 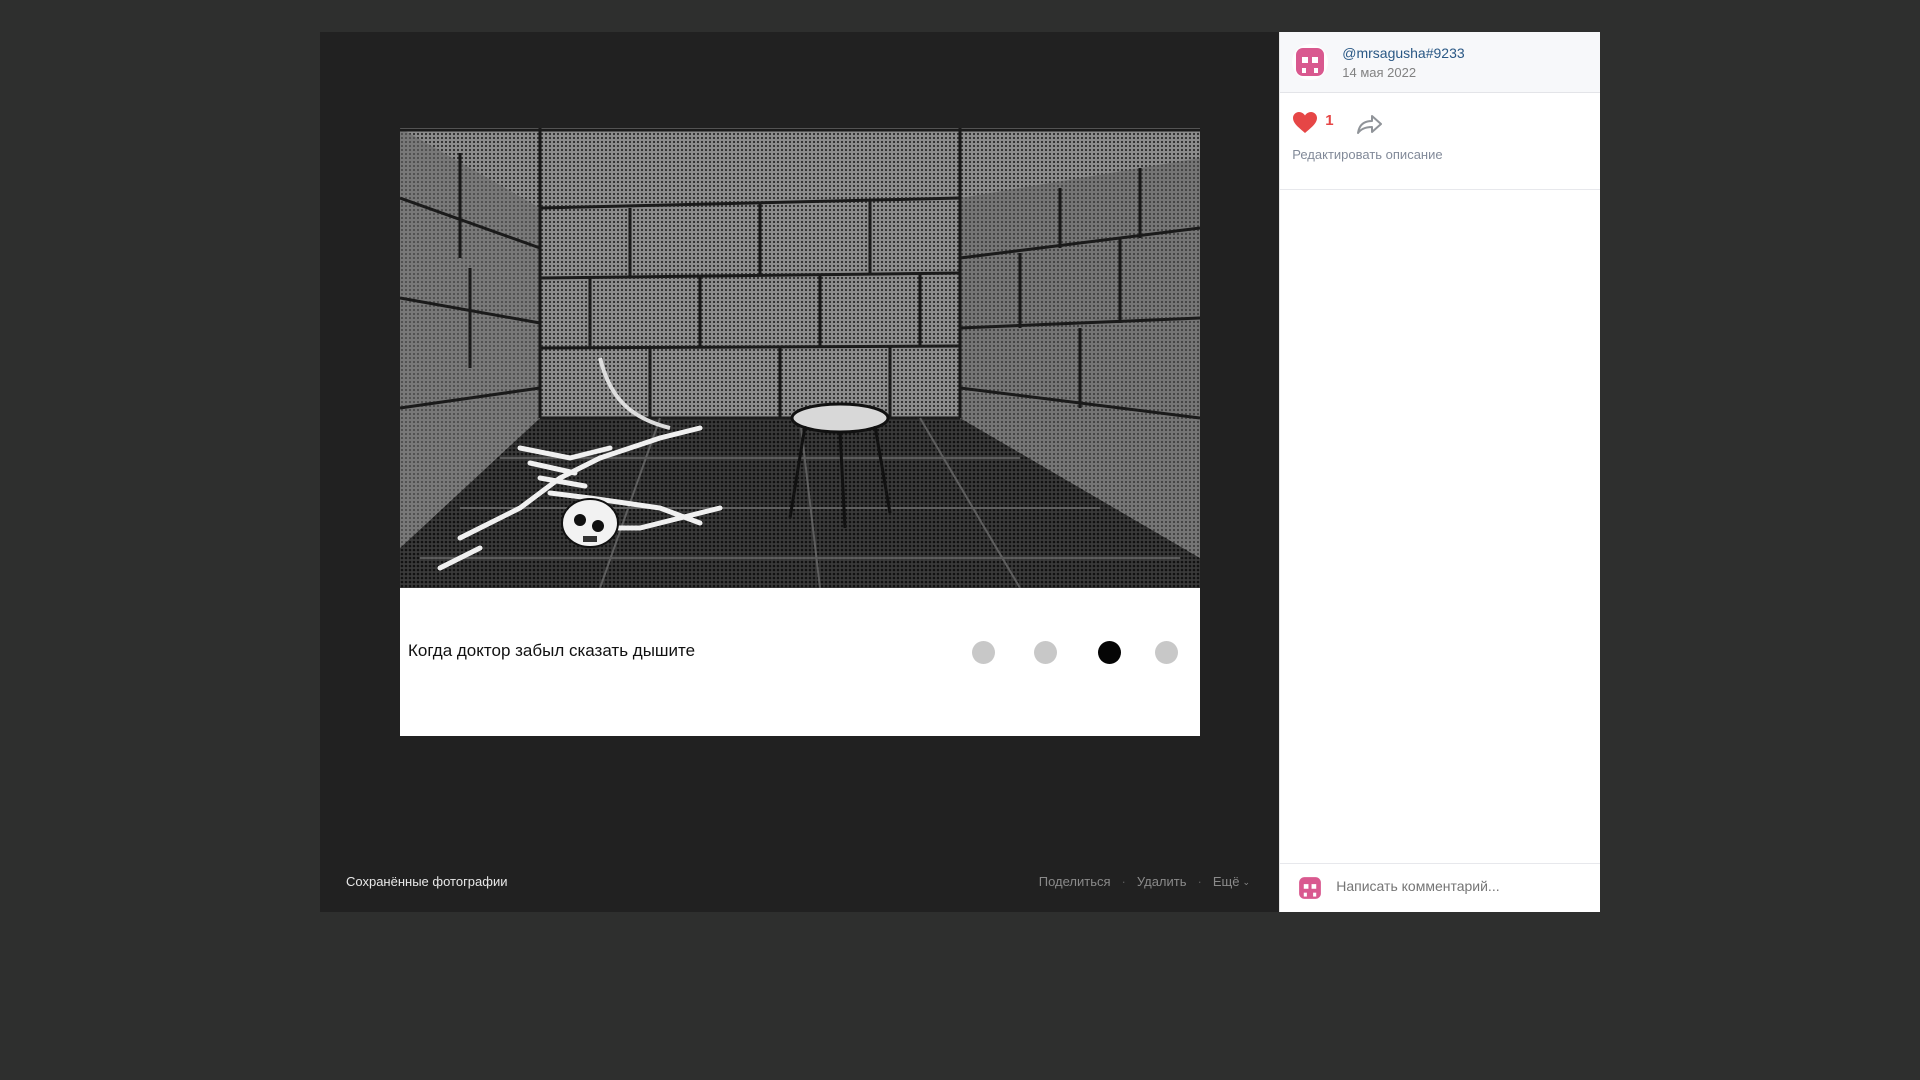 What do you see at coordinates (1246, 882) in the screenshot?
I see `chevron-down-icon: ⌄` at bounding box center [1246, 882].